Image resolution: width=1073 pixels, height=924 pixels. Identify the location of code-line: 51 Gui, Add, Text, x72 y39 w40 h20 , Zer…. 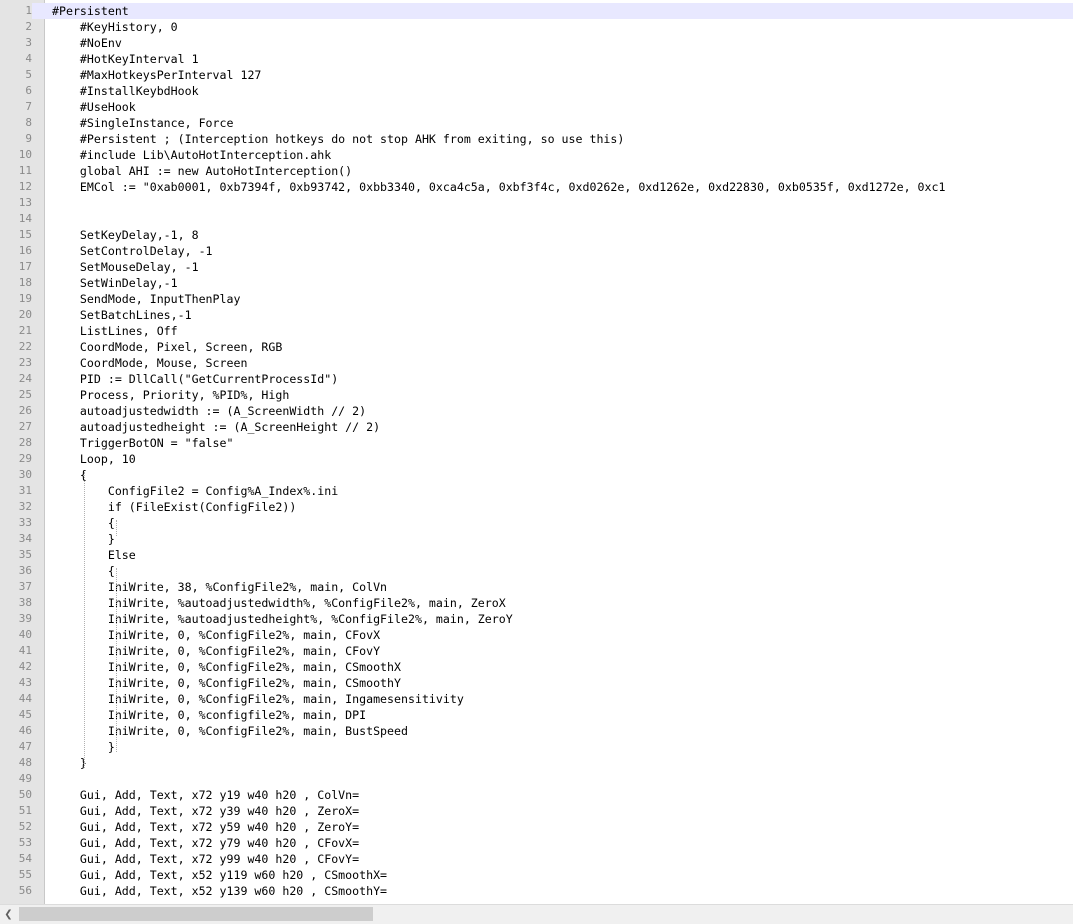
(536, 811).